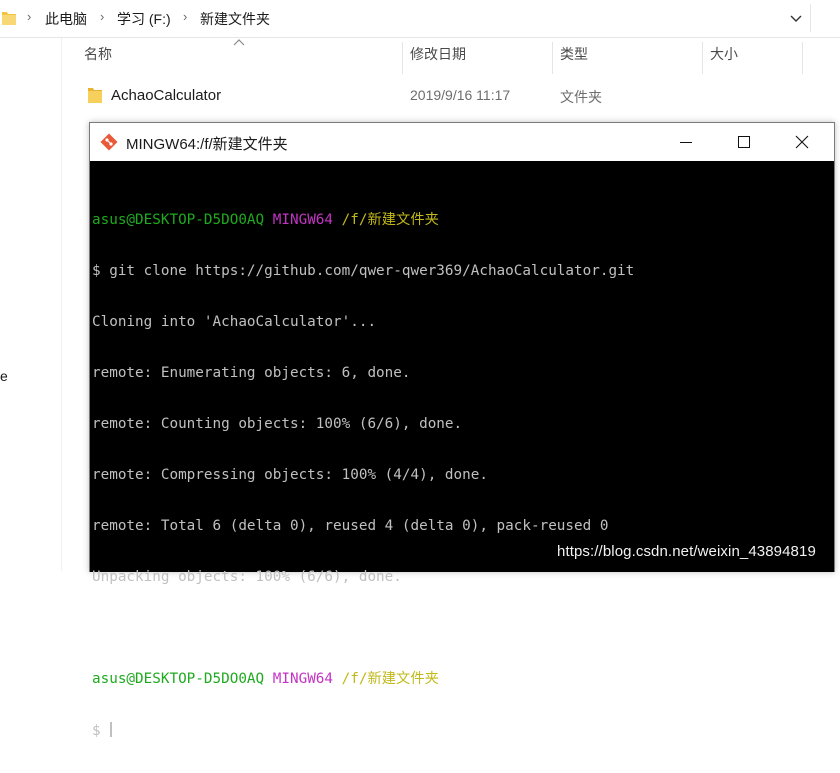  What do you see at coordinates (98, 54) in the screenshot?
I see `column-header-name: 名称` at bounding box center [98, 54].